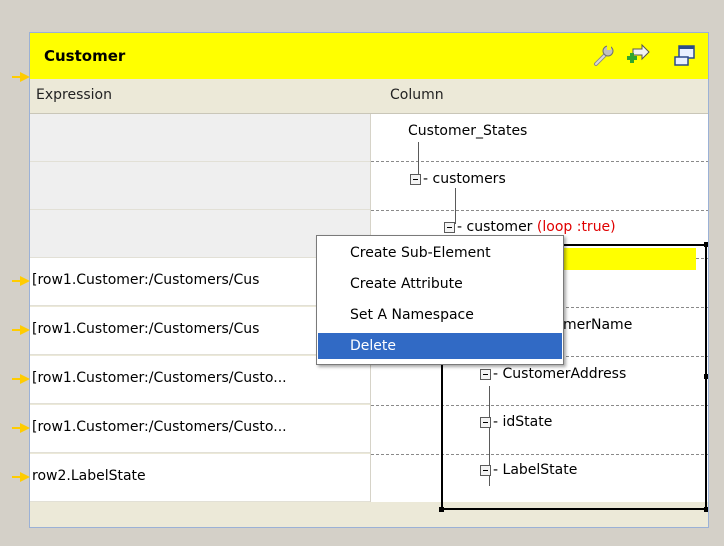 The image size is (724, 546). Describe the element at coordinates (469, 179) in the screenshot. I see `tree-node-label: customers` at that location.